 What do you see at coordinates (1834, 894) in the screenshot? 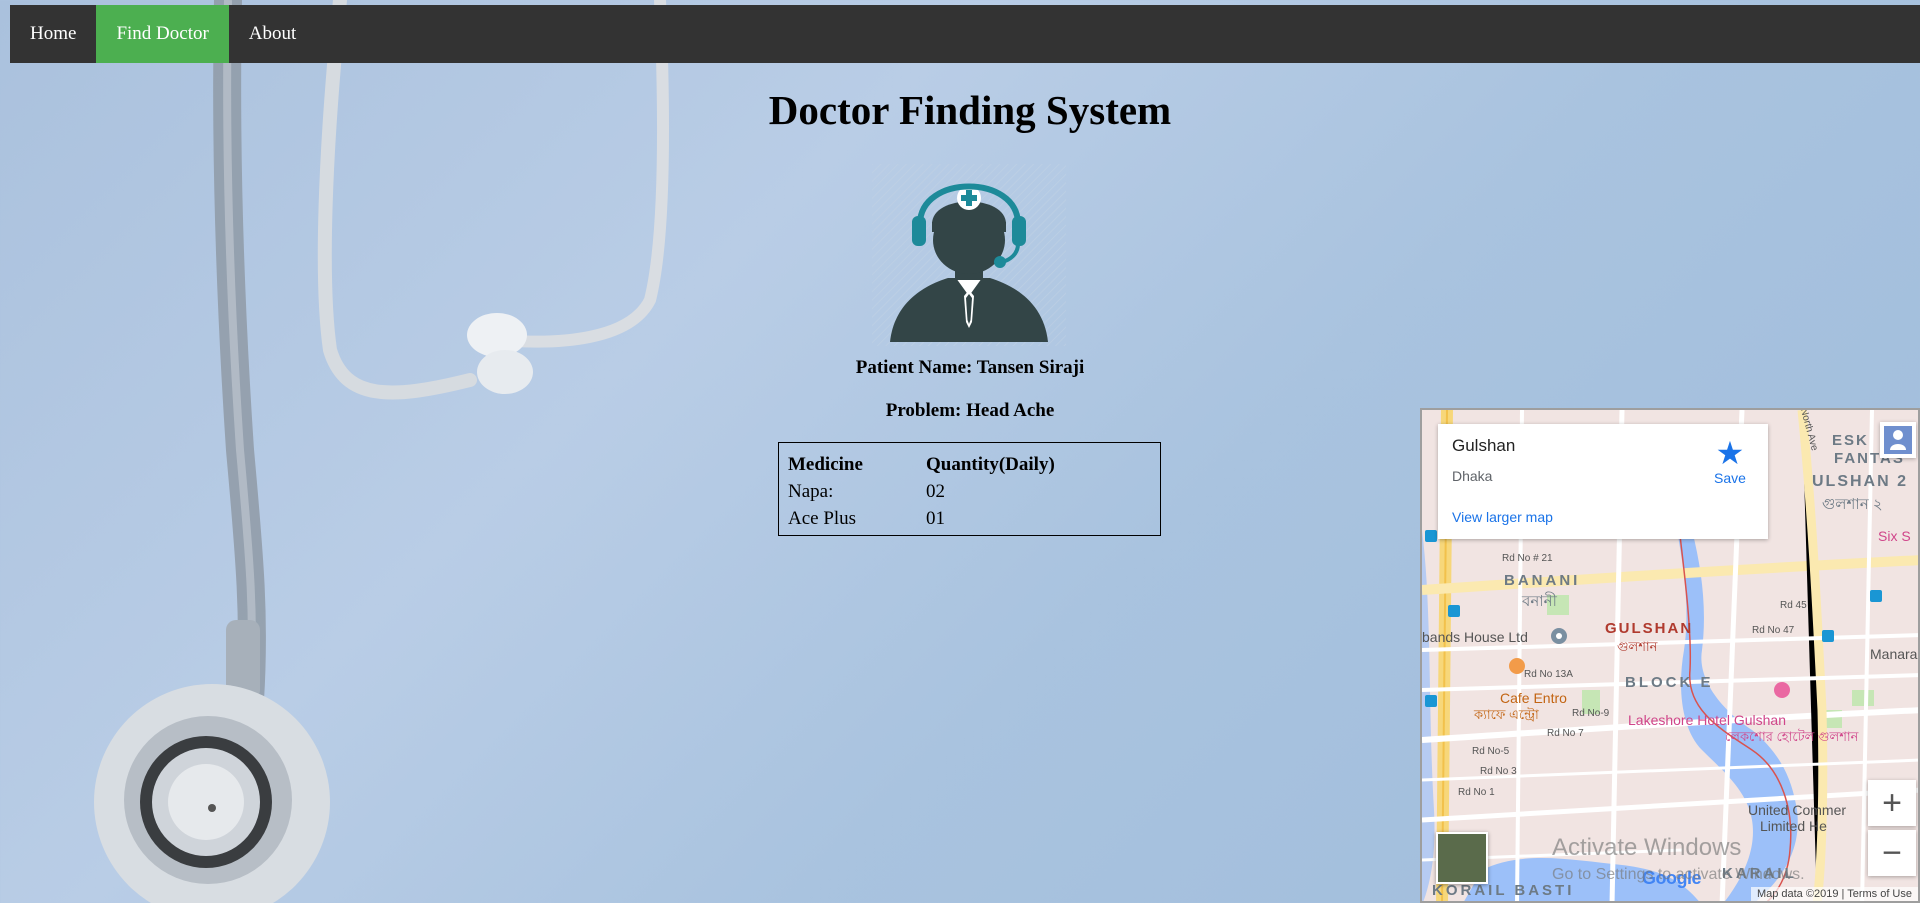
I see `map-footer: Map data ©2019 | Terms of Use` at bounding box center [1834, 894].